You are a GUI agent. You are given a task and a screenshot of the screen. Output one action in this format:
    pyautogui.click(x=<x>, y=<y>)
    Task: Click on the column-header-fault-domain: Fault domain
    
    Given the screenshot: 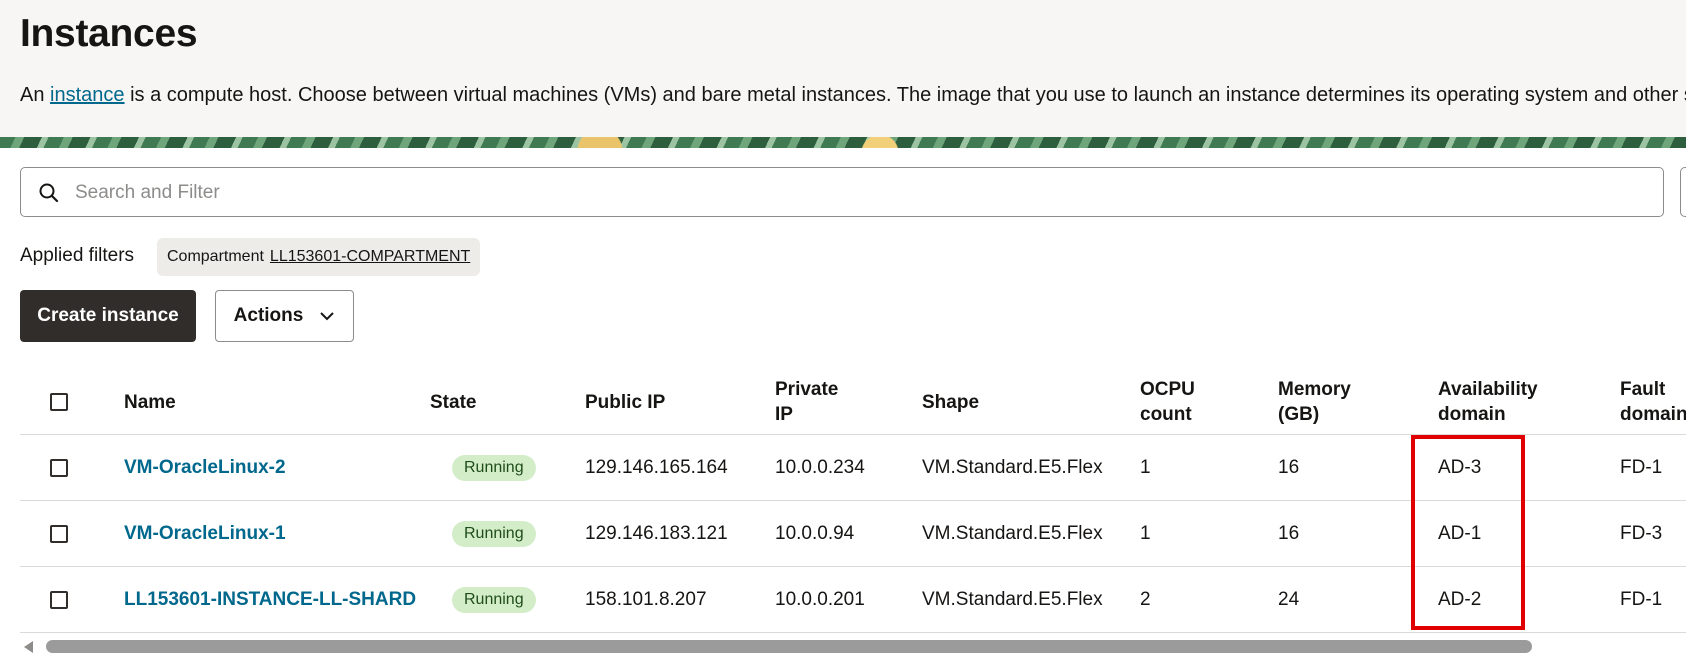 What is the action you would take?
    pyautogui.click(x=1653, y=402)
    